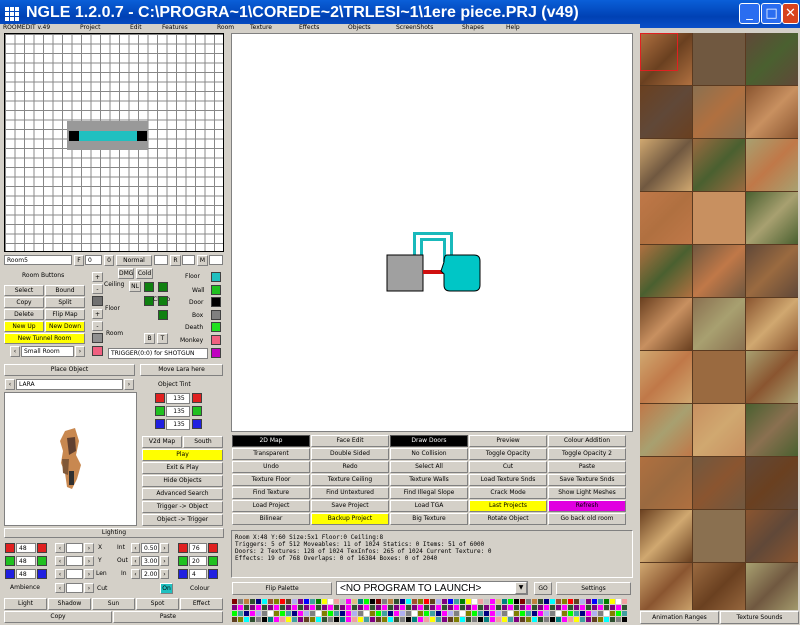 This screenshot has height=625, width=800. Describe the element at coordinates (175, 260) in the screenshot. I see `r-button: R` at that location.